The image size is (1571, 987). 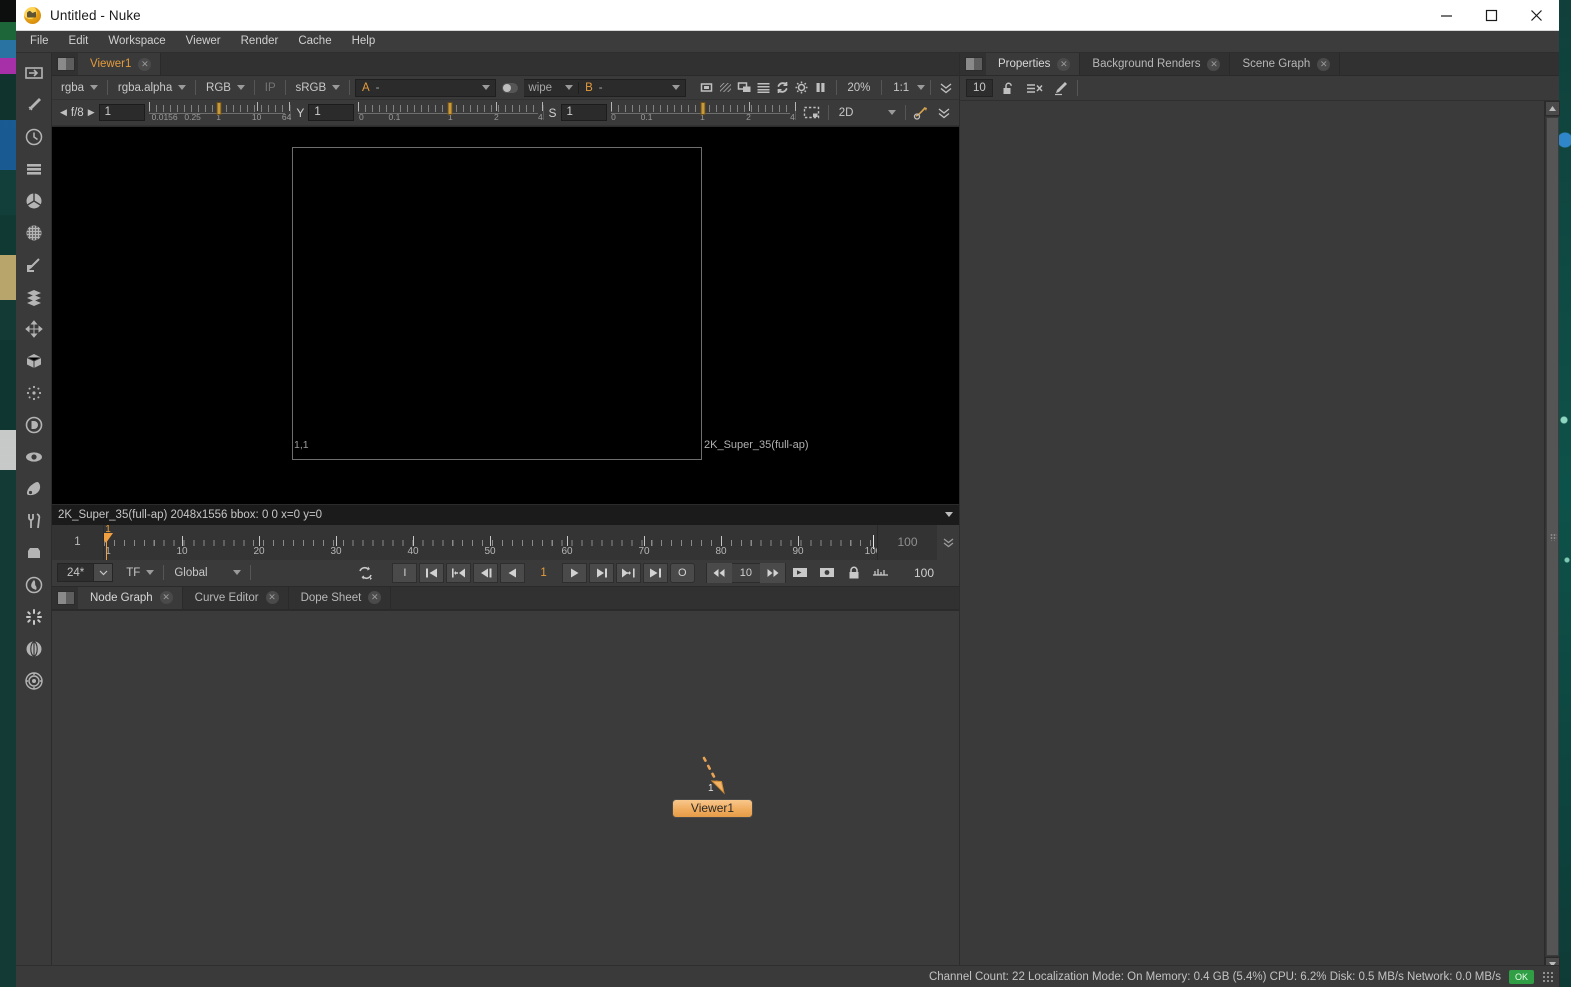 I want to click on draw-node-icon, so click(x=34, y=105).